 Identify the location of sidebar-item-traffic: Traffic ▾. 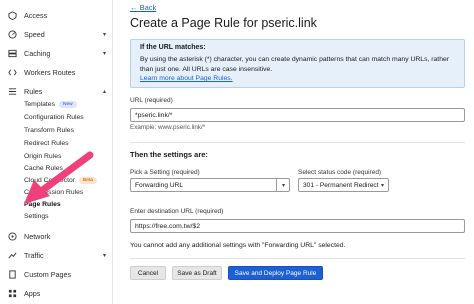
(56, 255).